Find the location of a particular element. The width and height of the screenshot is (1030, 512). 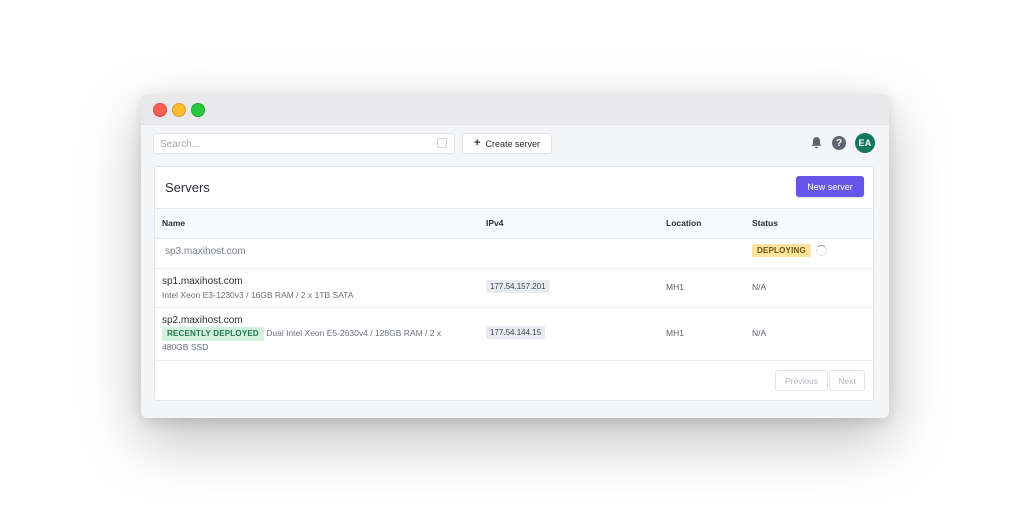

bell-icon is located at coordinates (816, 143).